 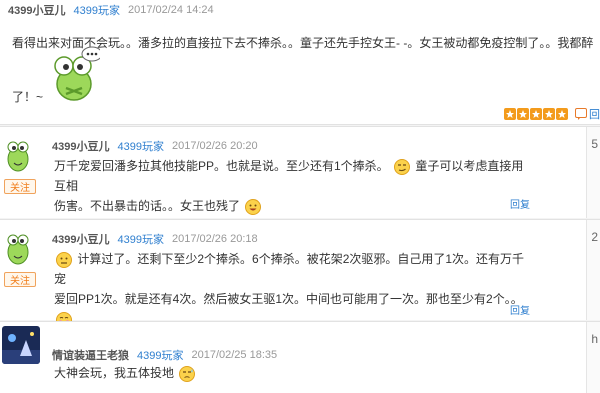 I want to click on post-date: 2017/02/24 14:24, so click(x=170, y=10).